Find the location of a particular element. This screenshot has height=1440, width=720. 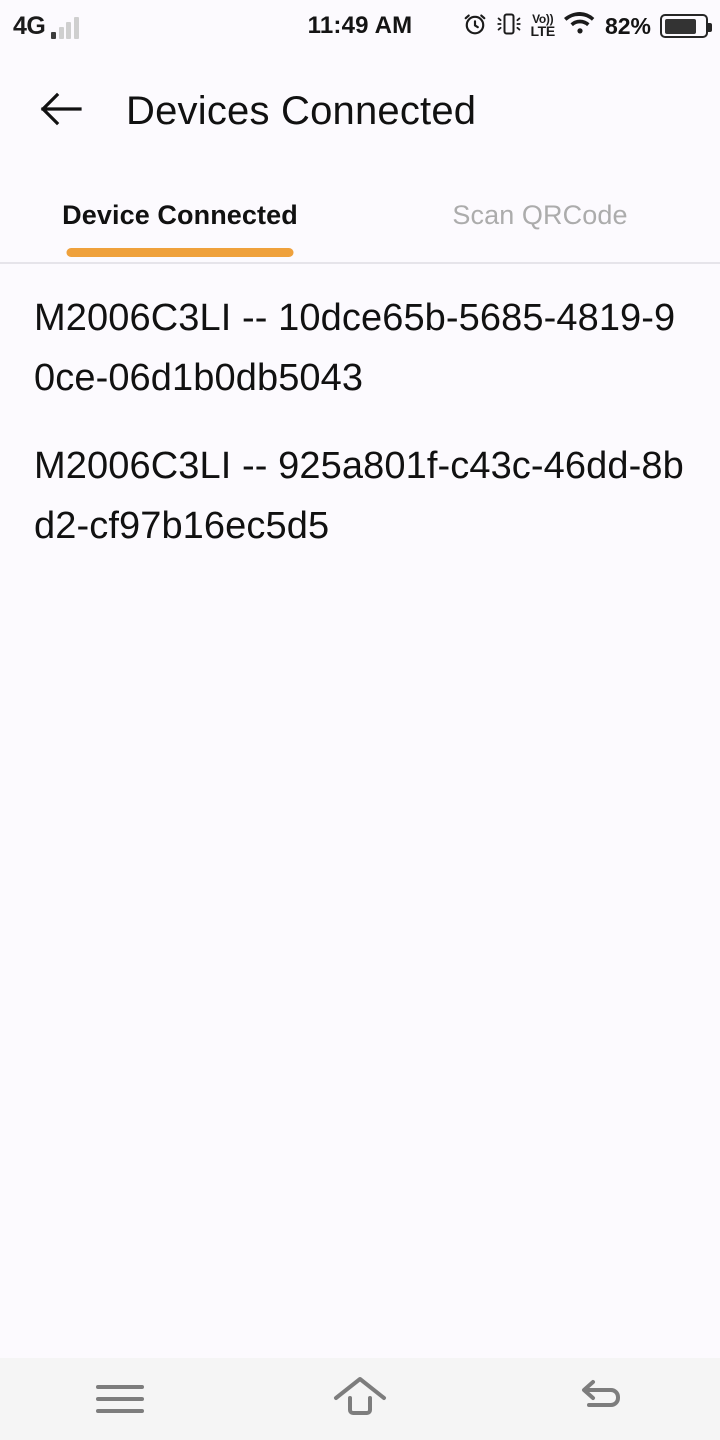

home-icon is located at coordinates (360, 1399).